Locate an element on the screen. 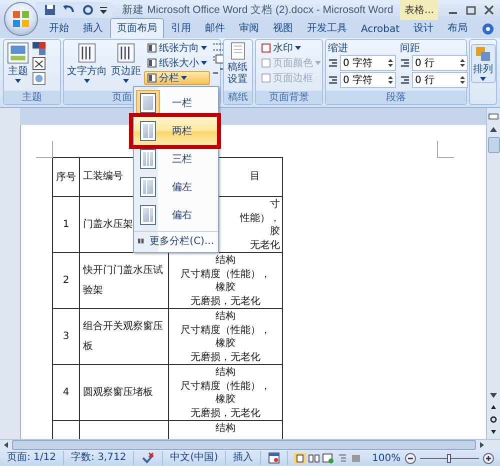  ribbon-small-button: 纸张大小 is located at coordinates (177, 63).